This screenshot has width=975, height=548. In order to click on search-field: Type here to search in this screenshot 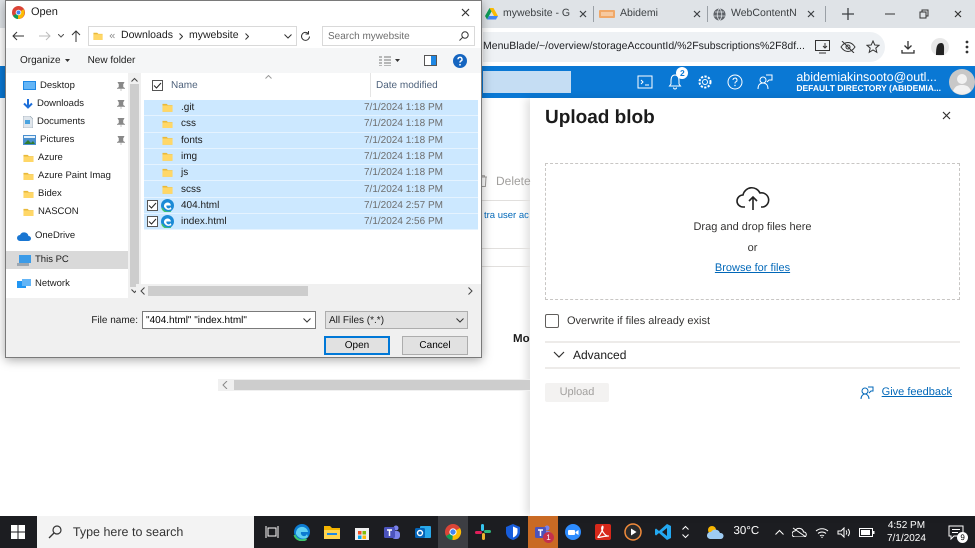, I will do `click(145, 532)`.